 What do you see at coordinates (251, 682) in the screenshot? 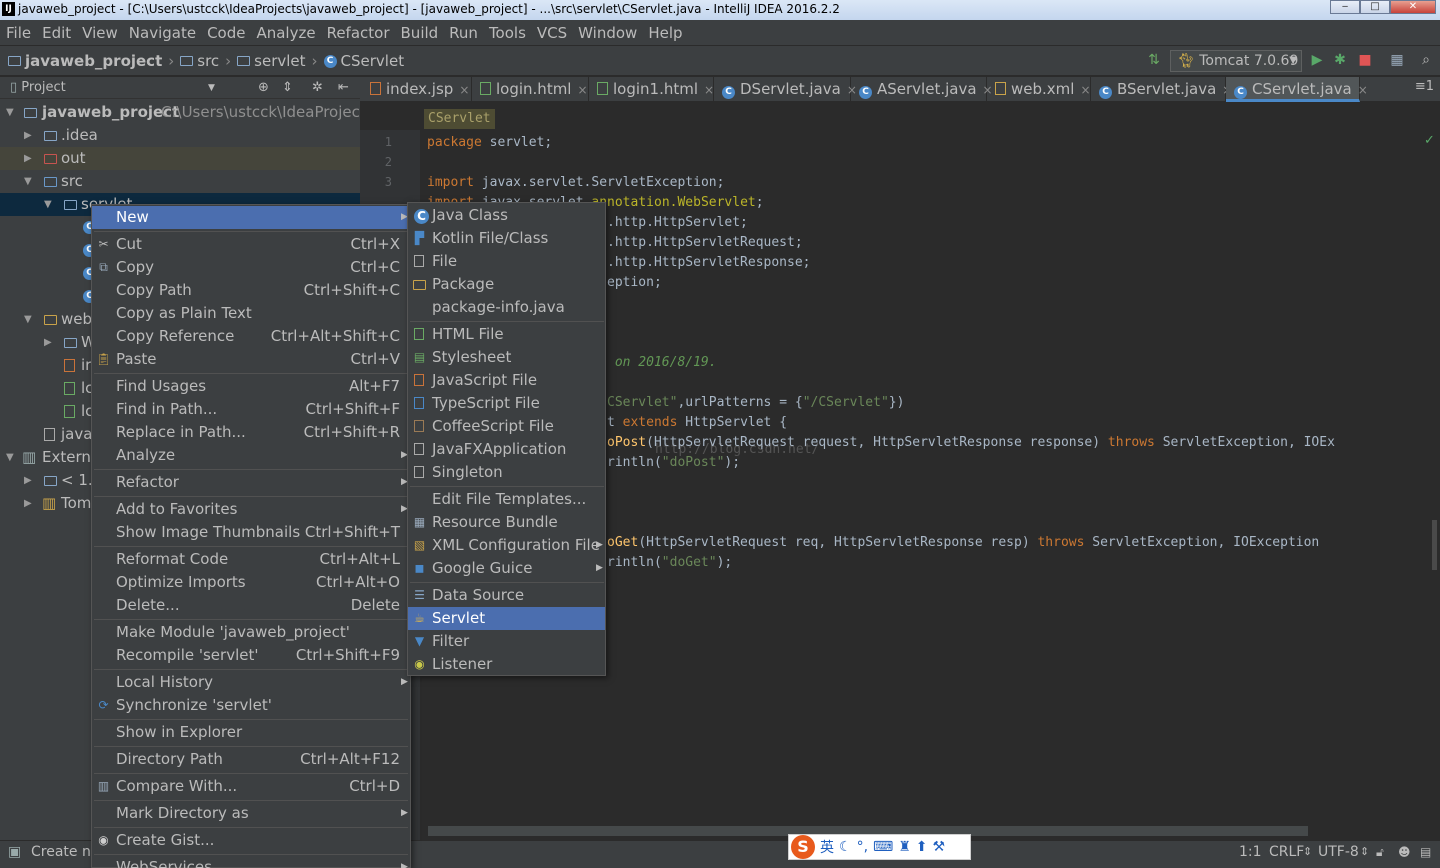
I see `menu-item-local-history: Local History ▶` at bounding box center [251, 682].